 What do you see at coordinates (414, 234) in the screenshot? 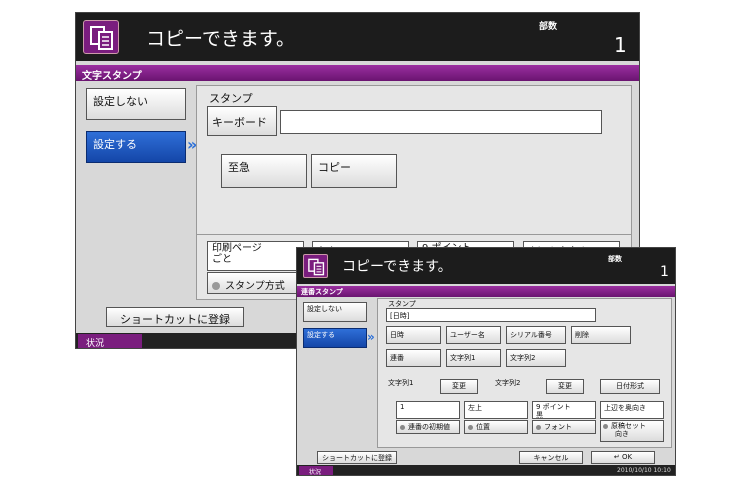
I see `divider` at bounding box center [414, 234].